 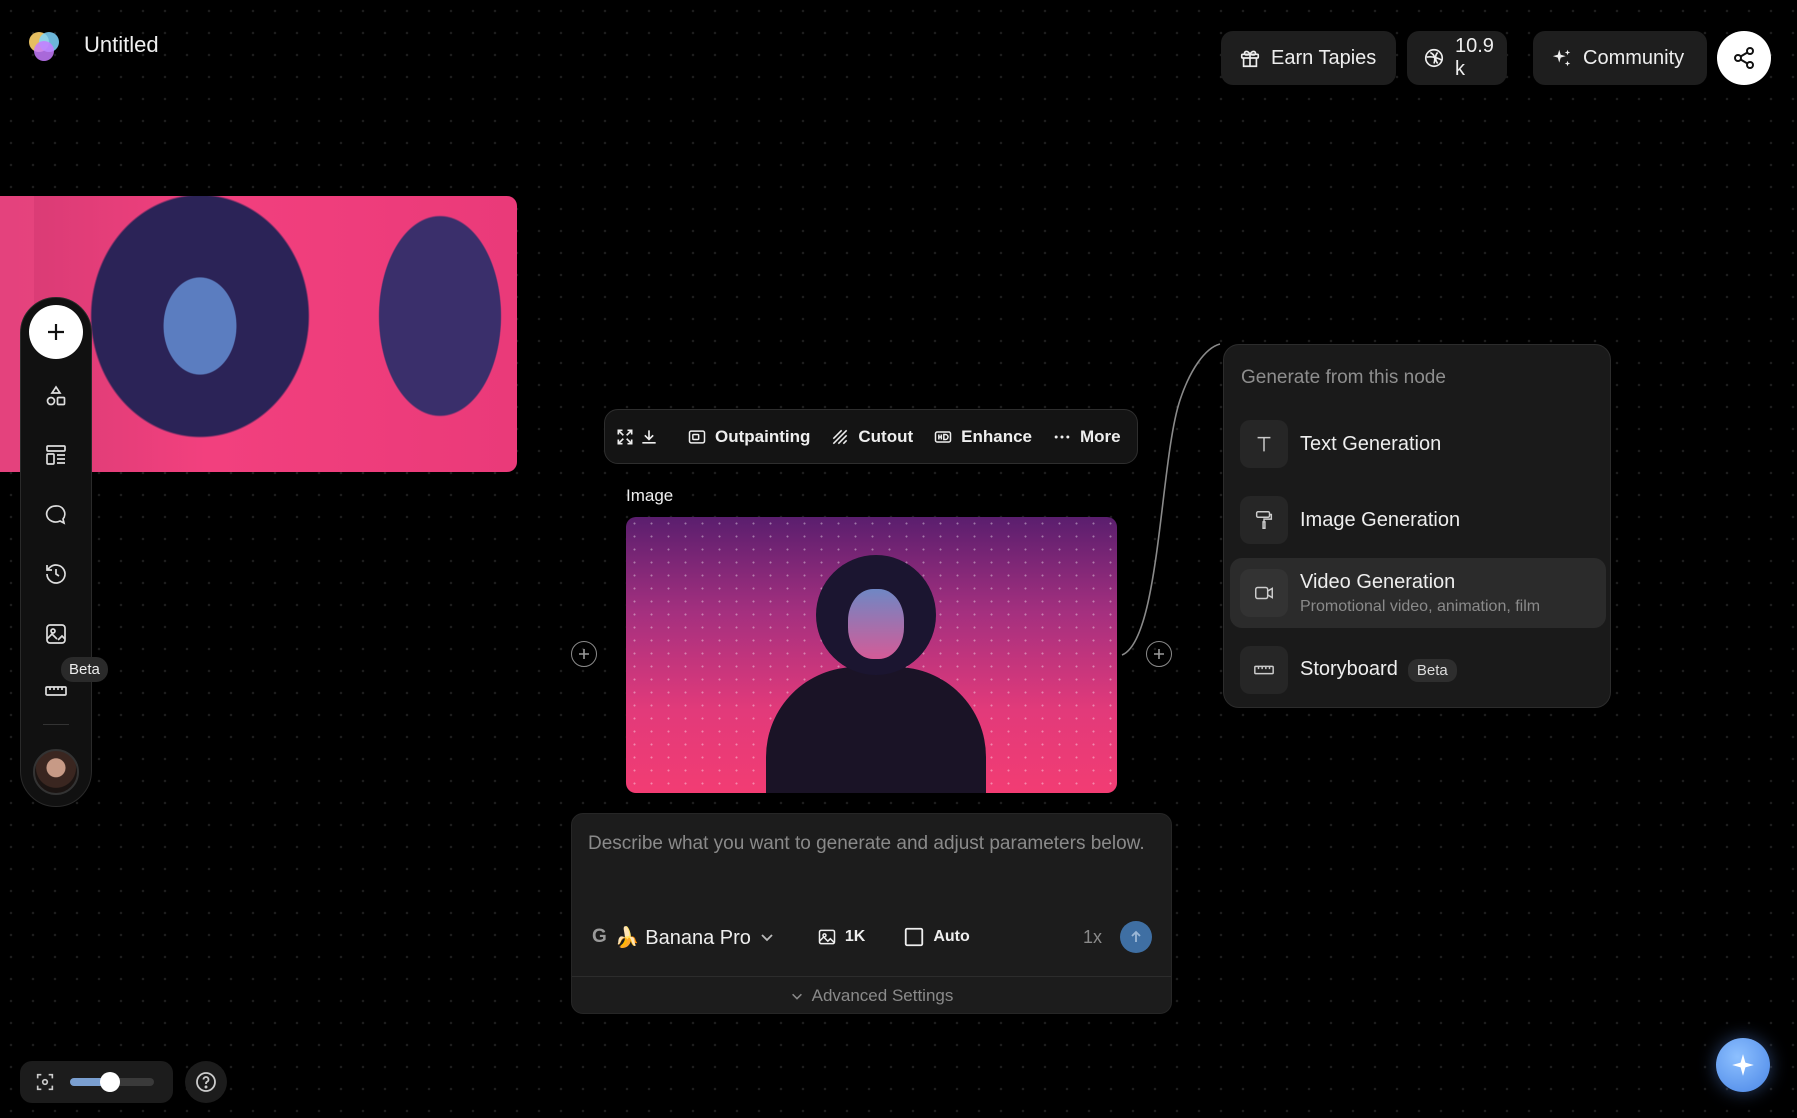 I want to click on zoom-slider-fill, so click(x=87, y=1082).